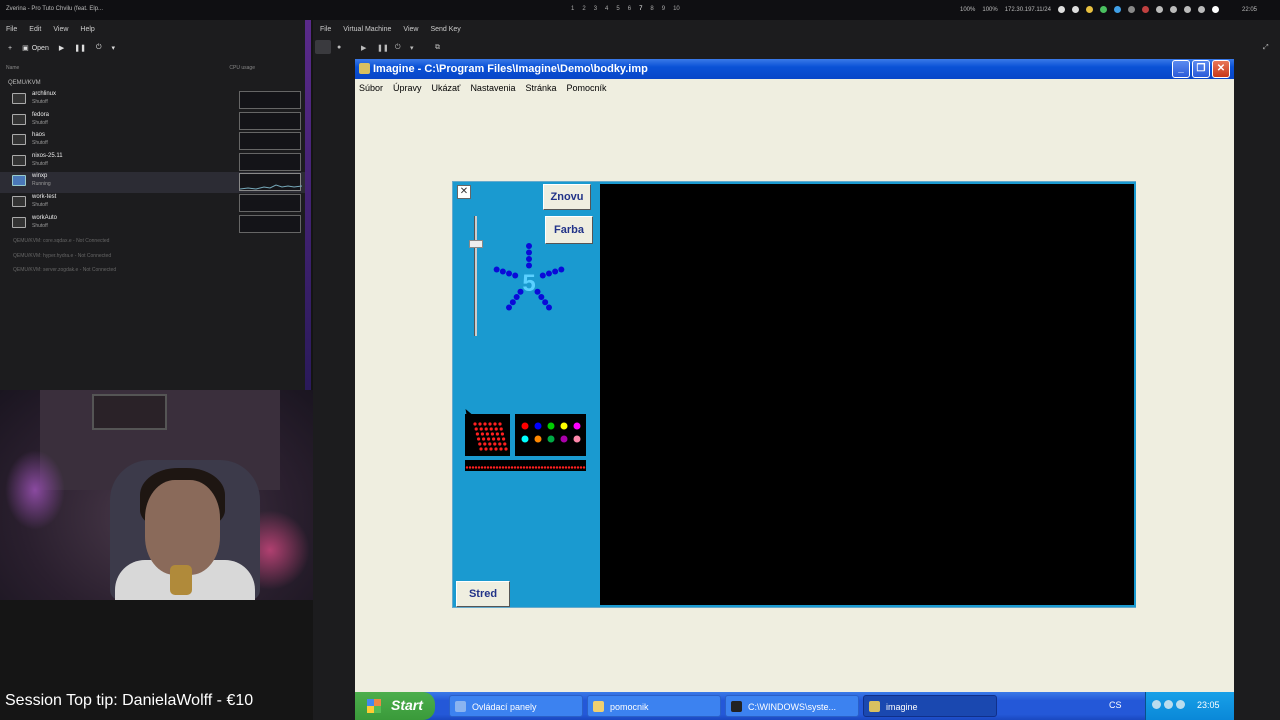 This screenshot has width=1280, height=720. I want to click on connection-group-qemu: QEMU/KVM, so click(153, 85).